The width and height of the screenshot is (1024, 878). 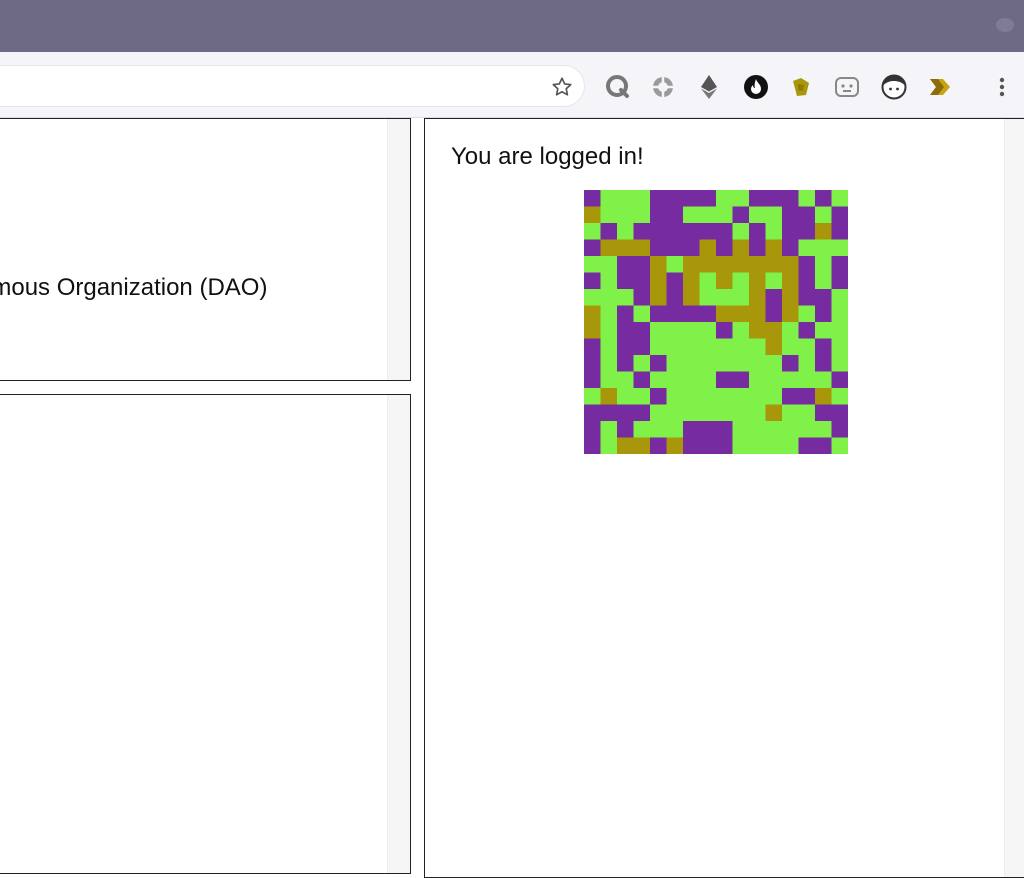 I want to click on ethereum-extension-icon, so click(x=709, y=87).